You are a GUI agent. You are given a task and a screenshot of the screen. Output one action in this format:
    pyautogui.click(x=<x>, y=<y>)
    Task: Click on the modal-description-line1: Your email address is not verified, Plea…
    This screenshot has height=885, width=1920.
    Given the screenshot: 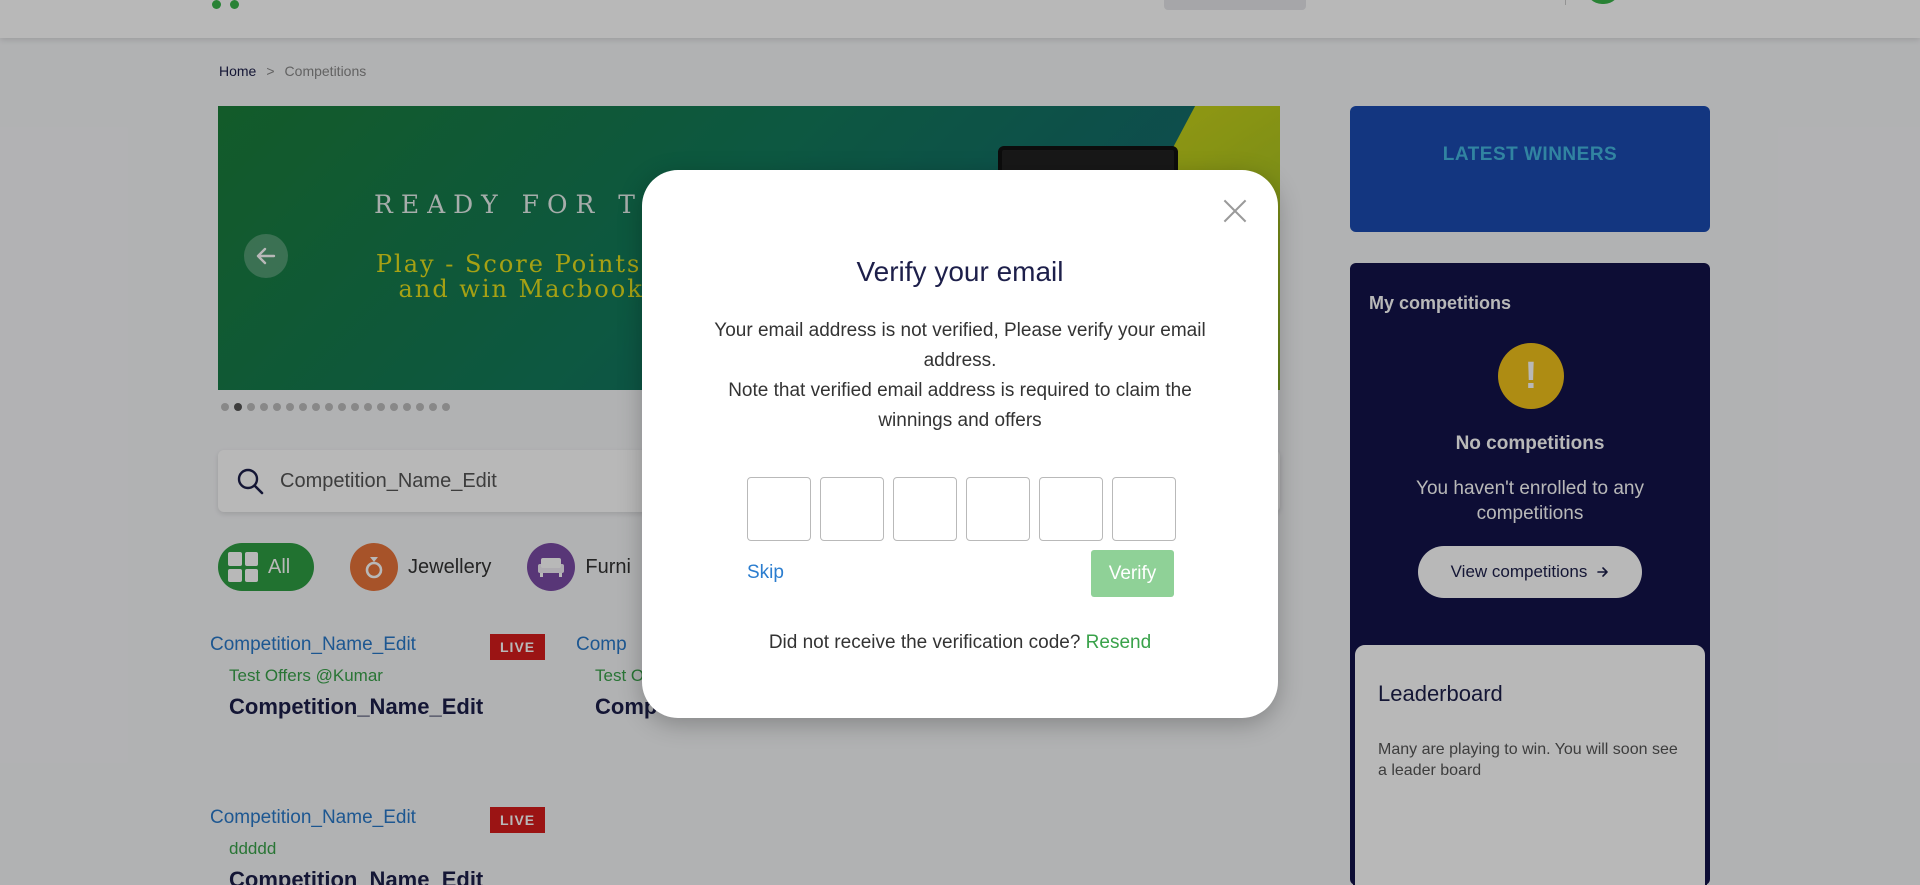 What is the action you would take?
    pyautogui.click(x=960, y=345)
    